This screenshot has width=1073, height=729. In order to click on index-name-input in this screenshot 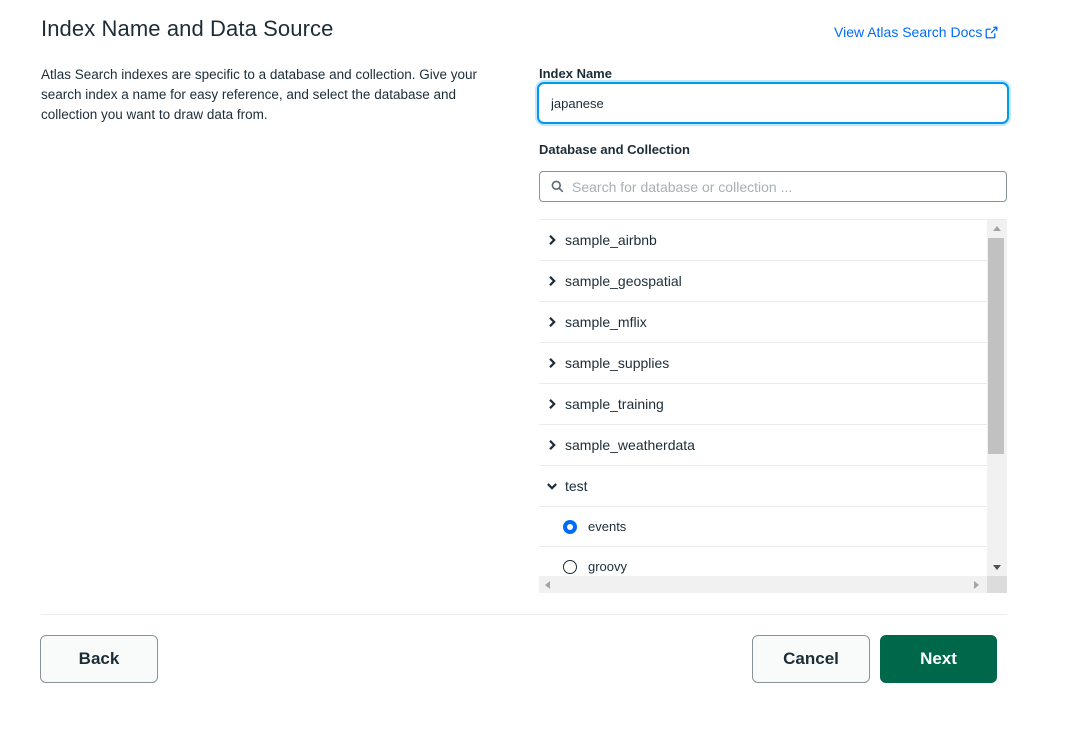, I will do `click(773, 103)`.